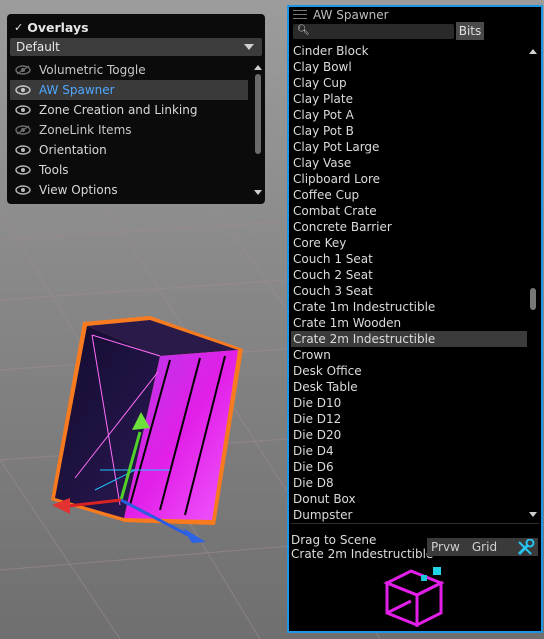 This screenshot has height=639, width=544. I want to click on spawn-list-item: Clay Vase, so click(409, 163).